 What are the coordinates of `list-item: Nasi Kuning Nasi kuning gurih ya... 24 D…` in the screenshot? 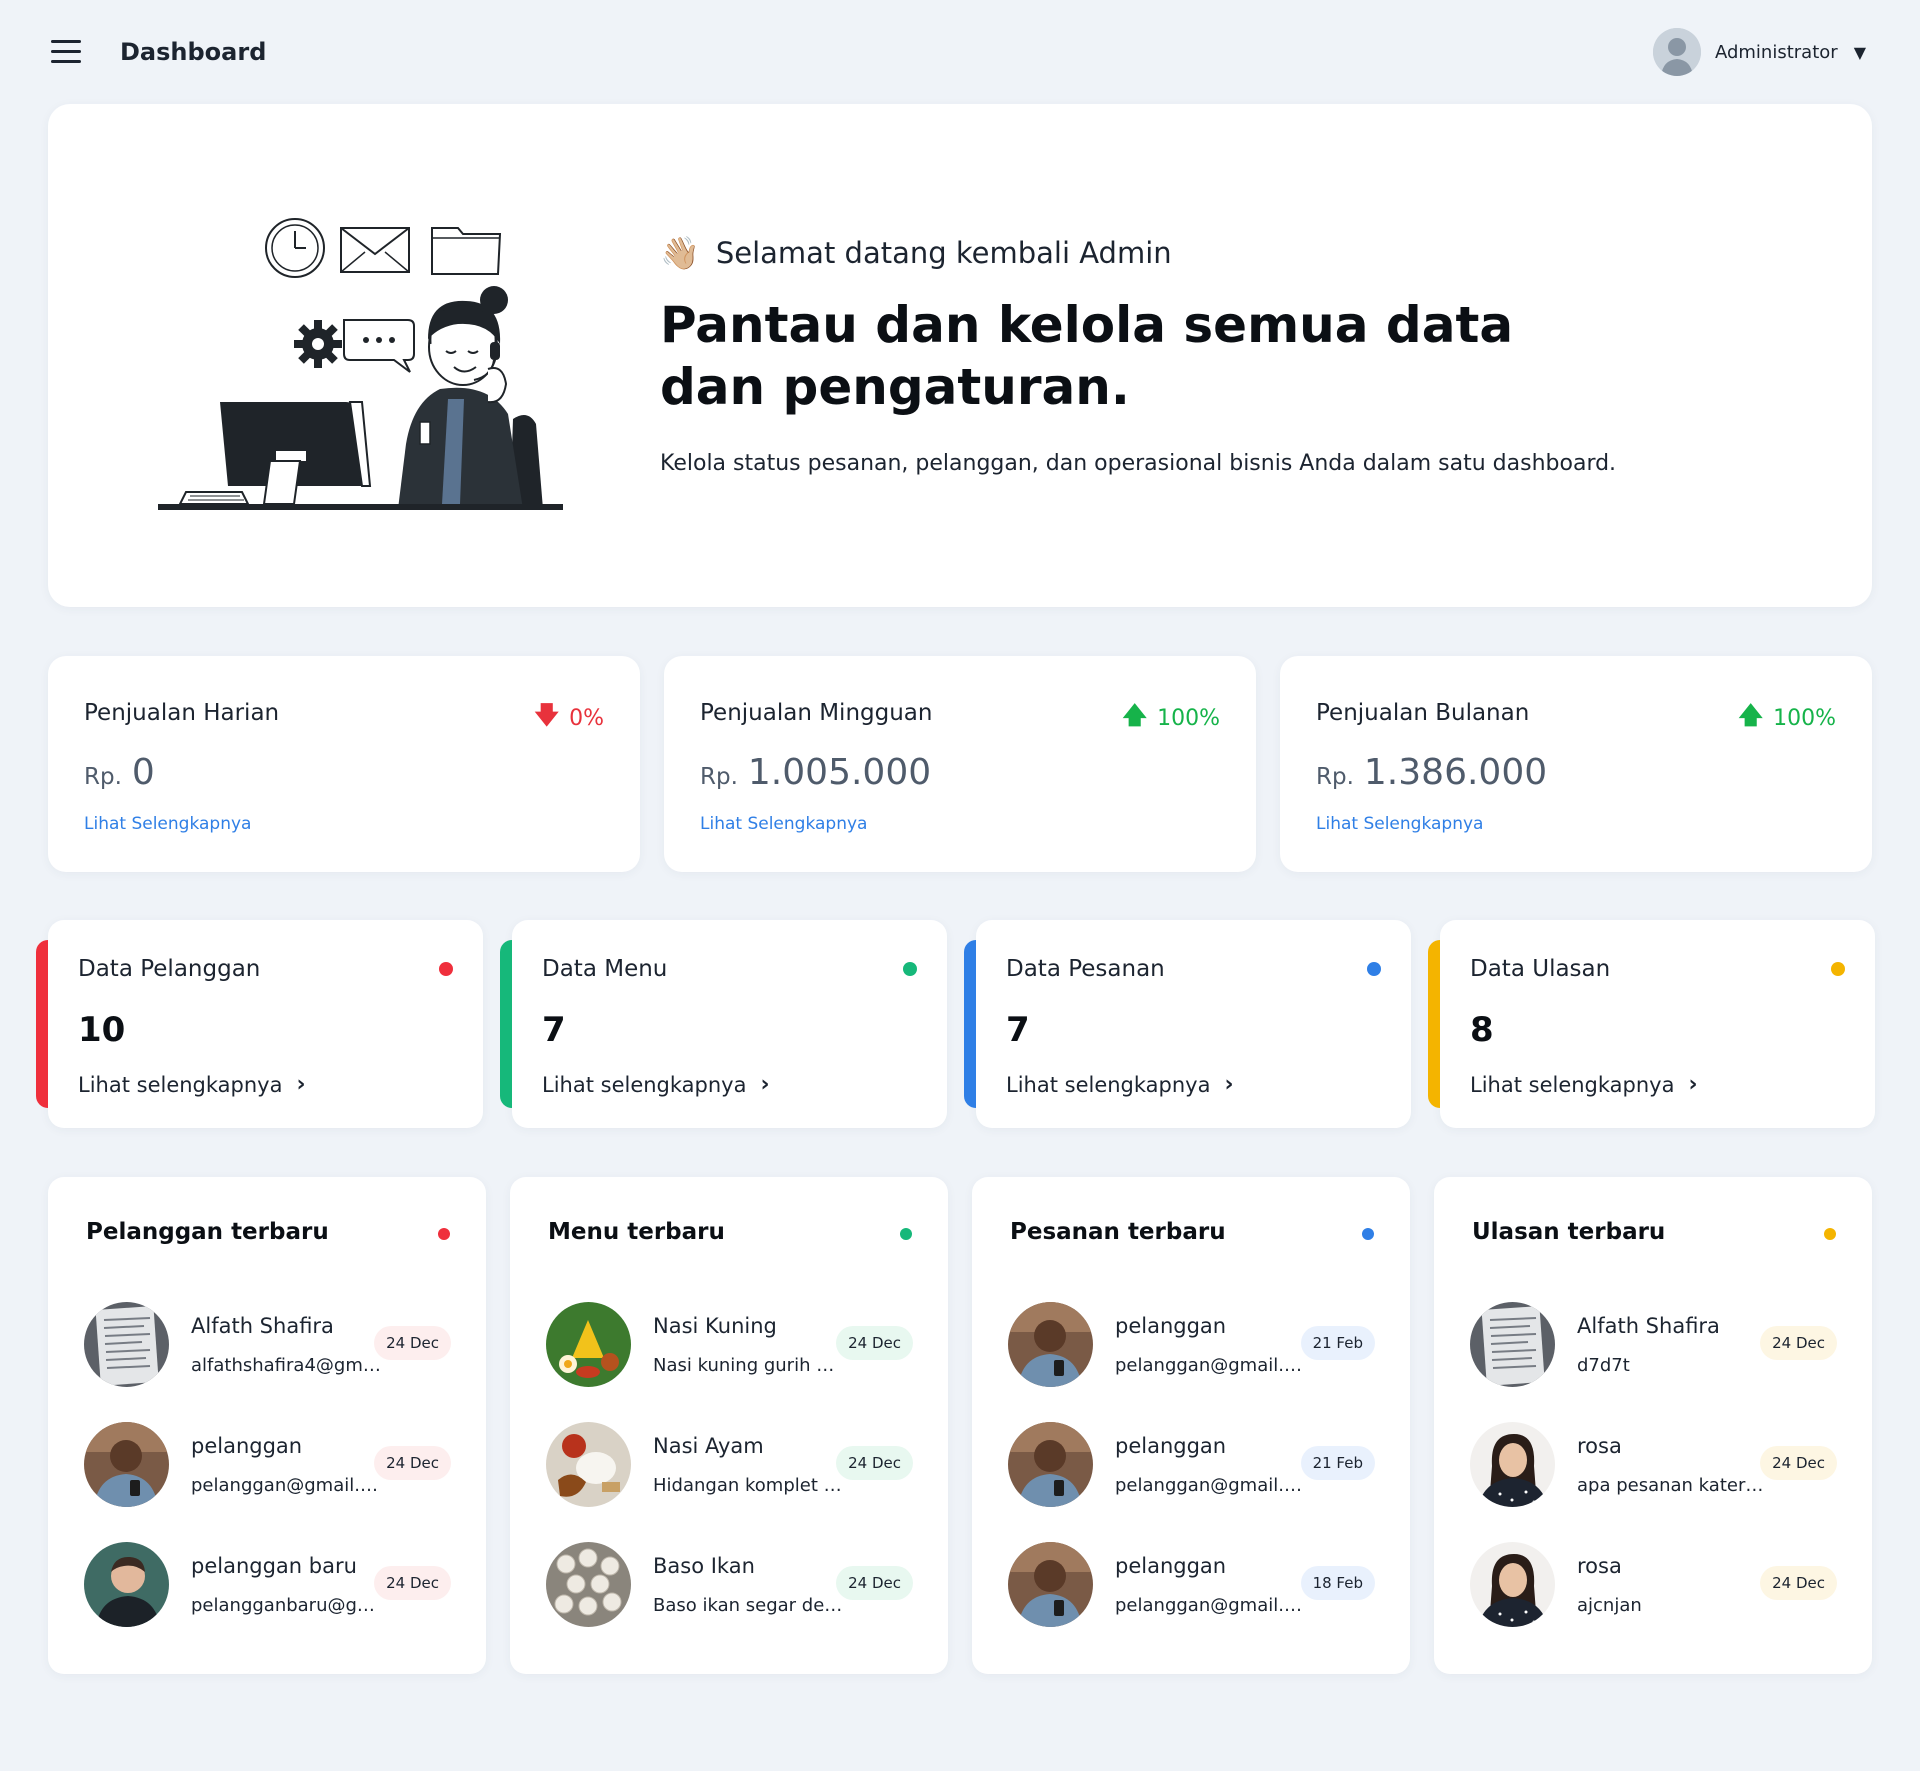 It's located at (738, 1347).